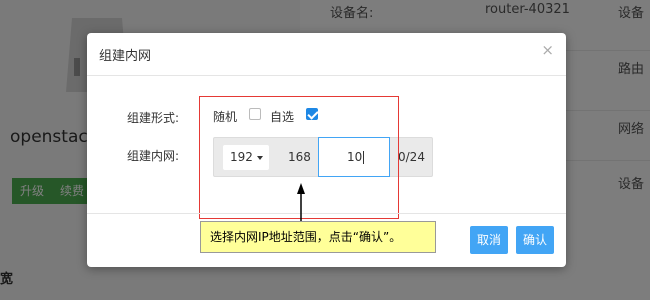 The height and width of the screenshot is (300, 650). Describe the element at coordinates (318, 237) in the screenshot. I see `instruction-tooltip: 选择内网IP地址范围，点击“确认”。` at that location.